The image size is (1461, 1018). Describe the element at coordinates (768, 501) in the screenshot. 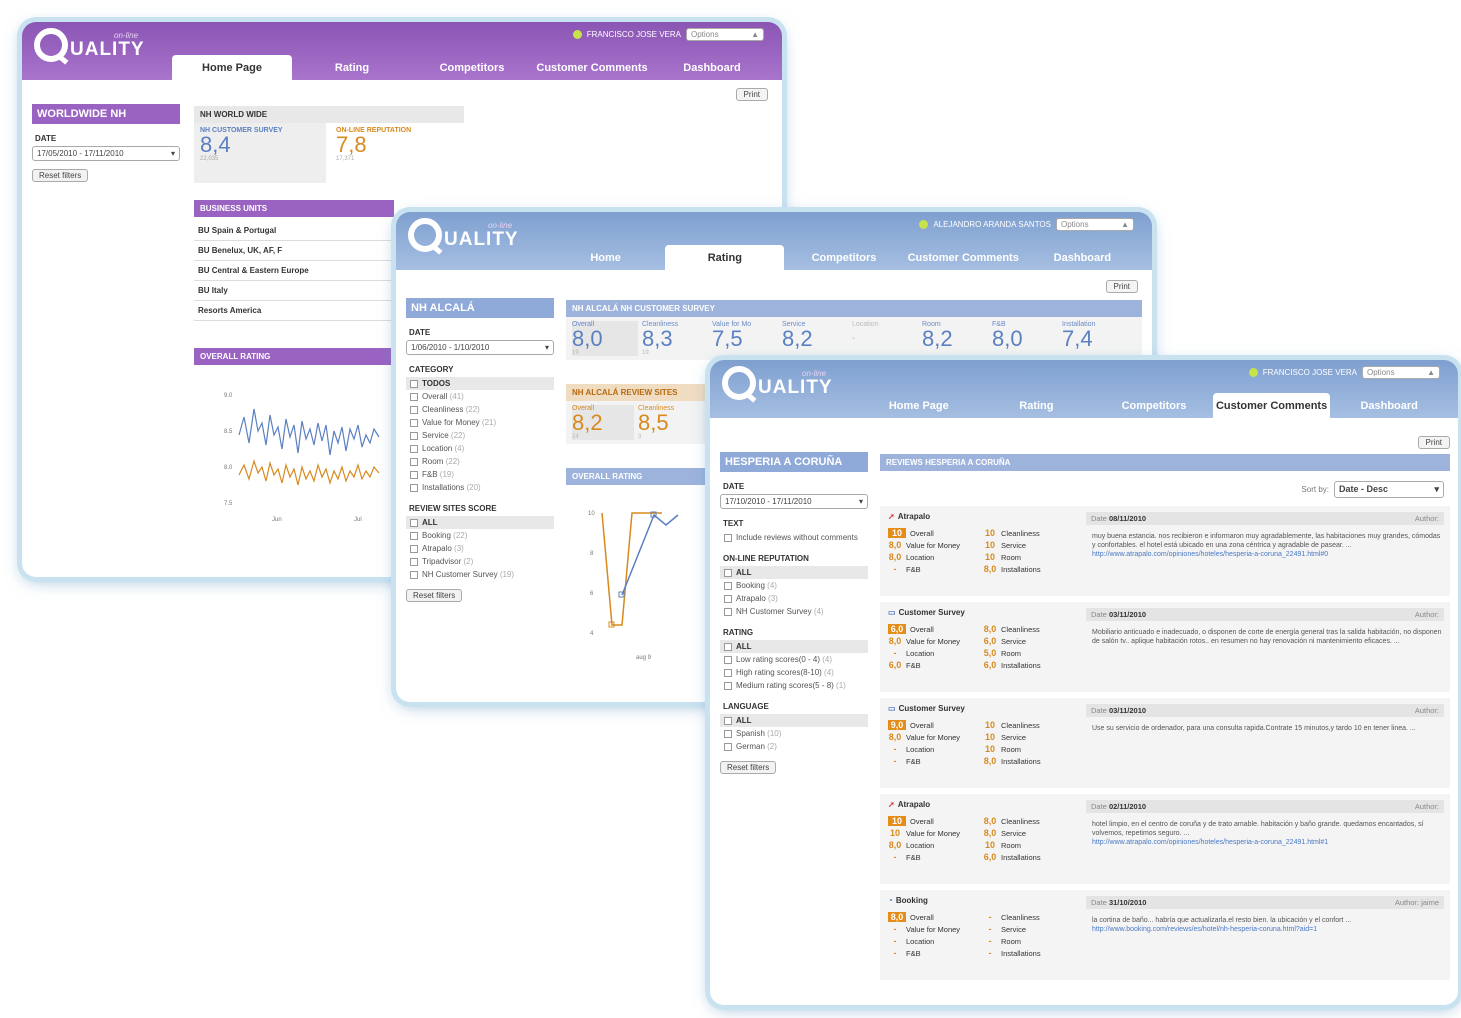

I see `date-range-value: 17/10/2010 - 17/11/2010` at that location.